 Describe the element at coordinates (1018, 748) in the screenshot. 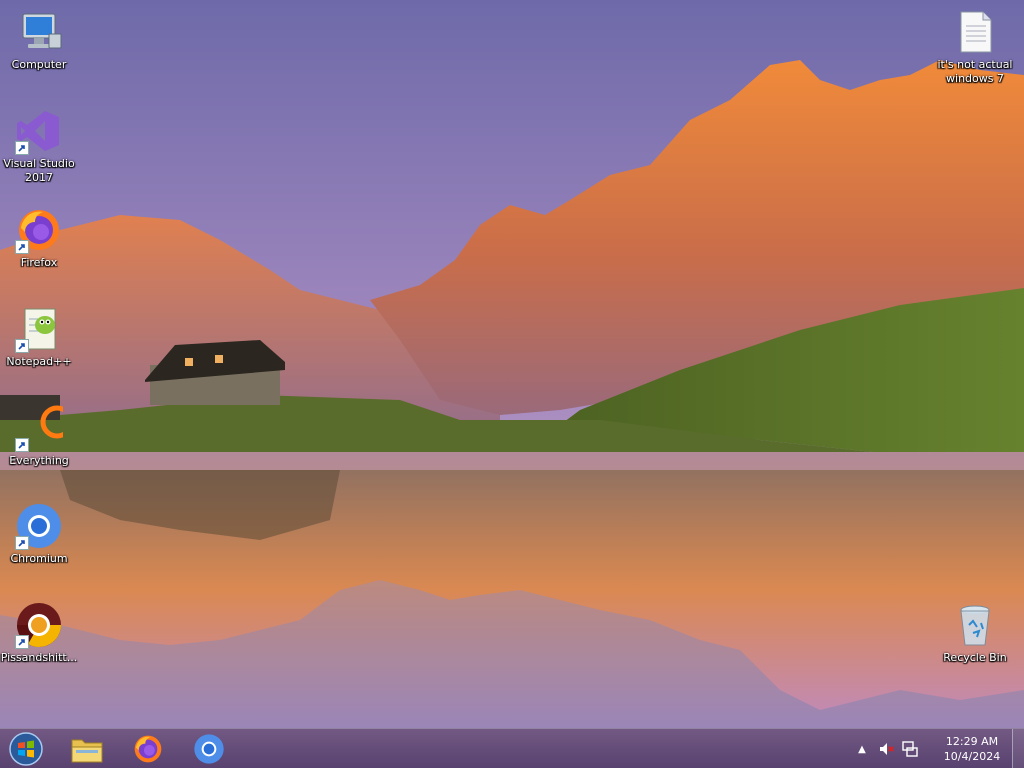

I see `show-desktop-button` at that location.